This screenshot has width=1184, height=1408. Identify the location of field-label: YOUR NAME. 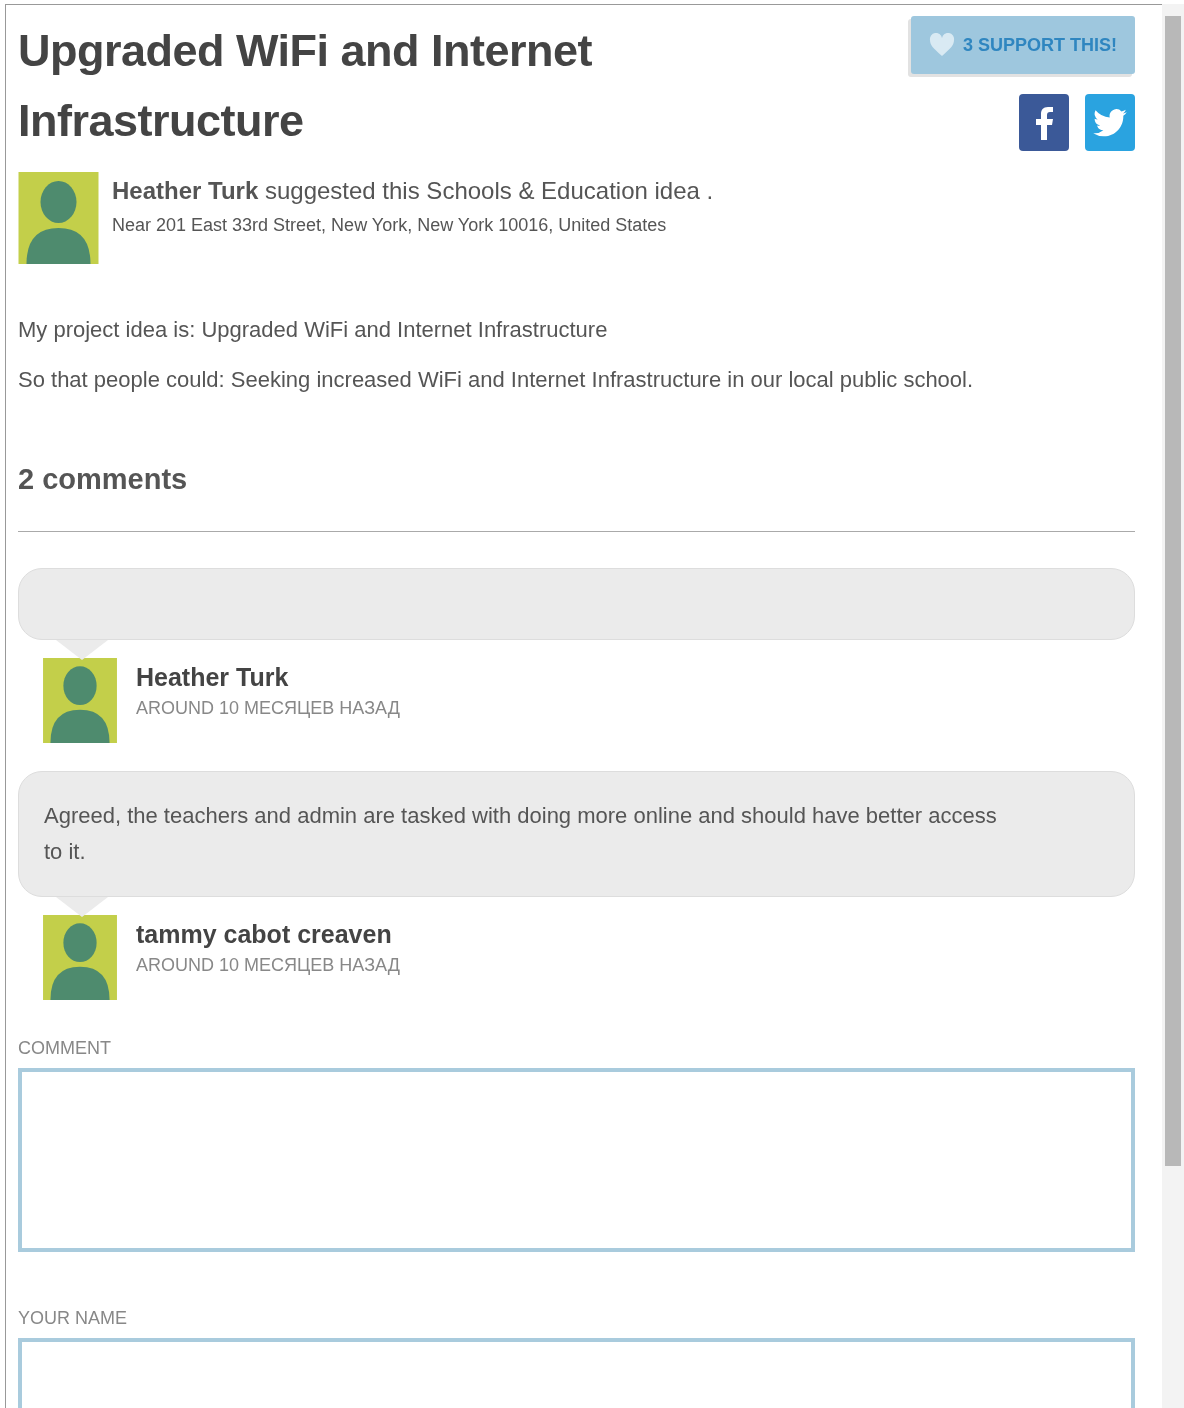
(73, 1318).